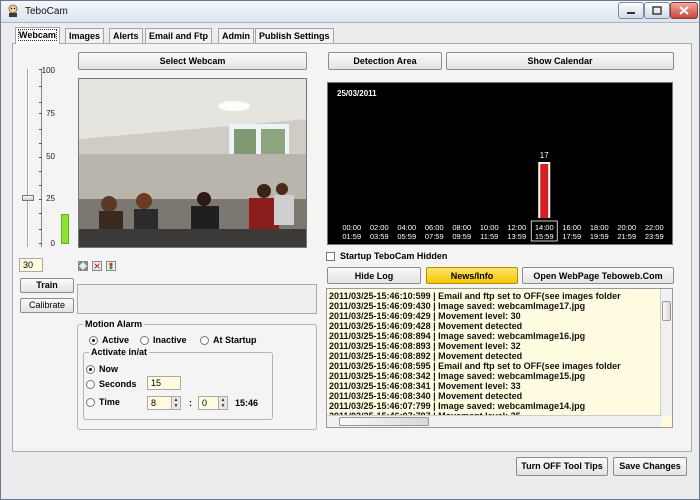 This screenshot has width=700, height=500. Describe the element at coordinates (434, 227) in the screenshot. I see `chart-tick-label-start: 06:00` at that location.